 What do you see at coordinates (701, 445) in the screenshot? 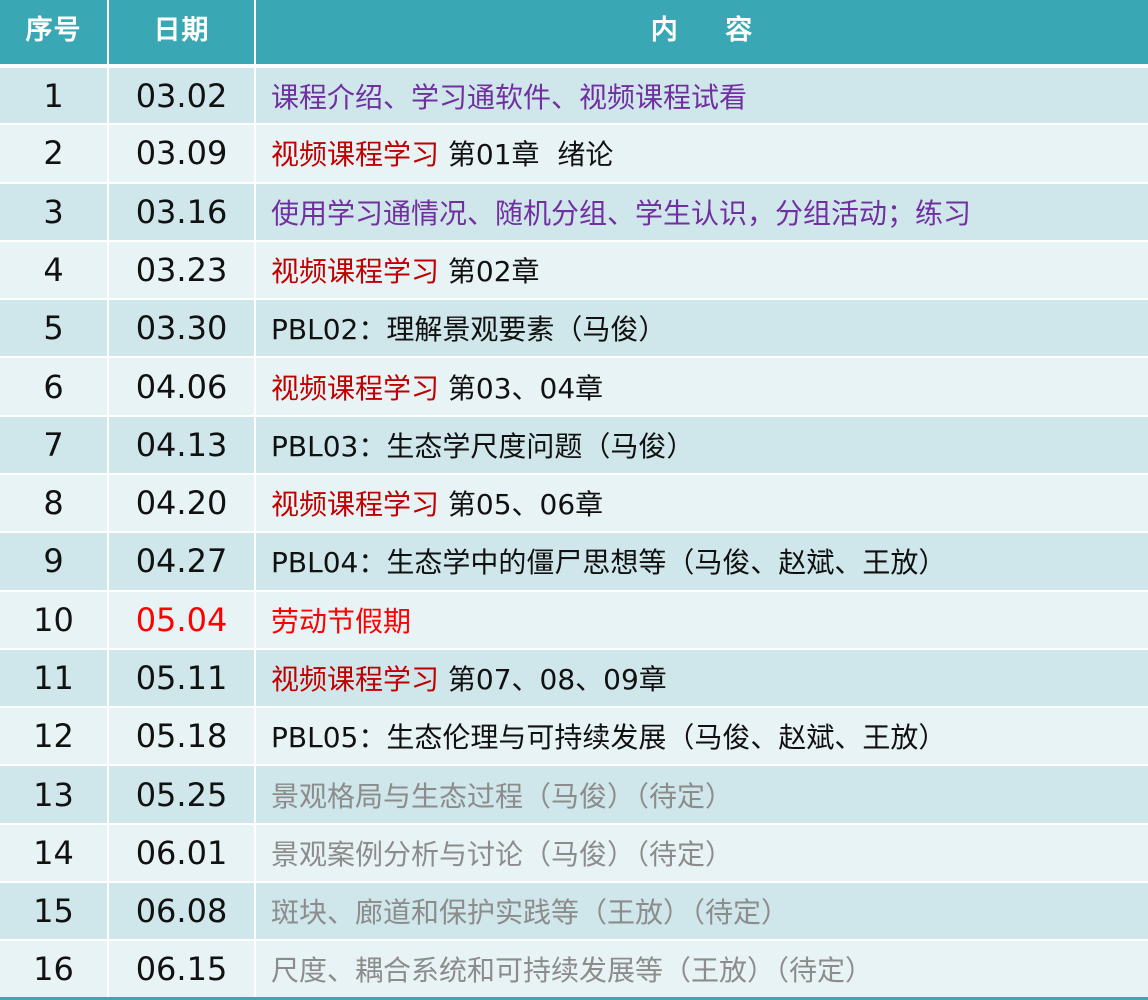
I see `row-content: PBL03：生态学尺度问题（马俊）` at bounding box center [701, 445].